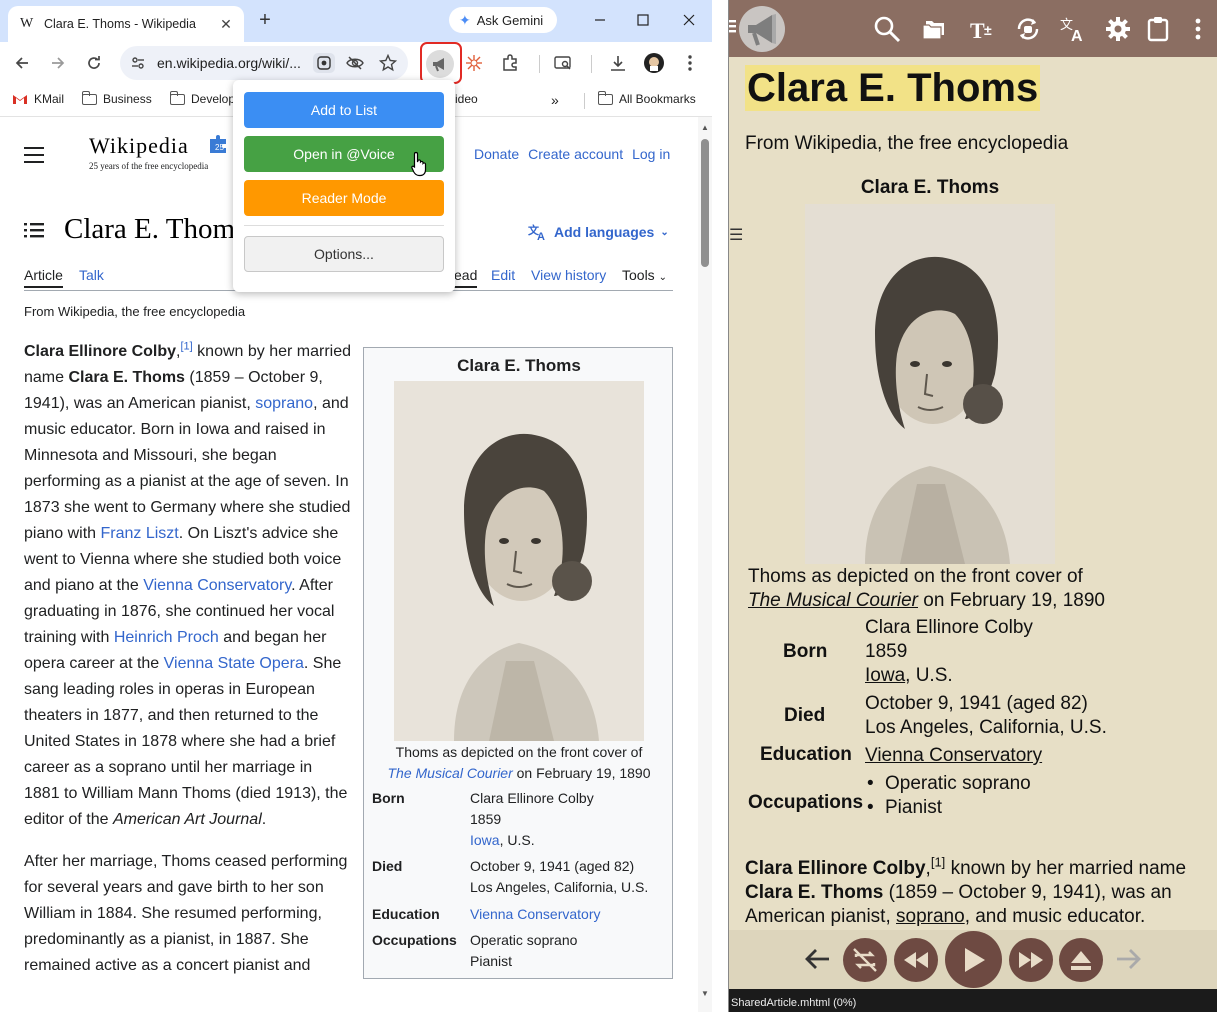  I want to click on eject-button, so click(1081, 960).